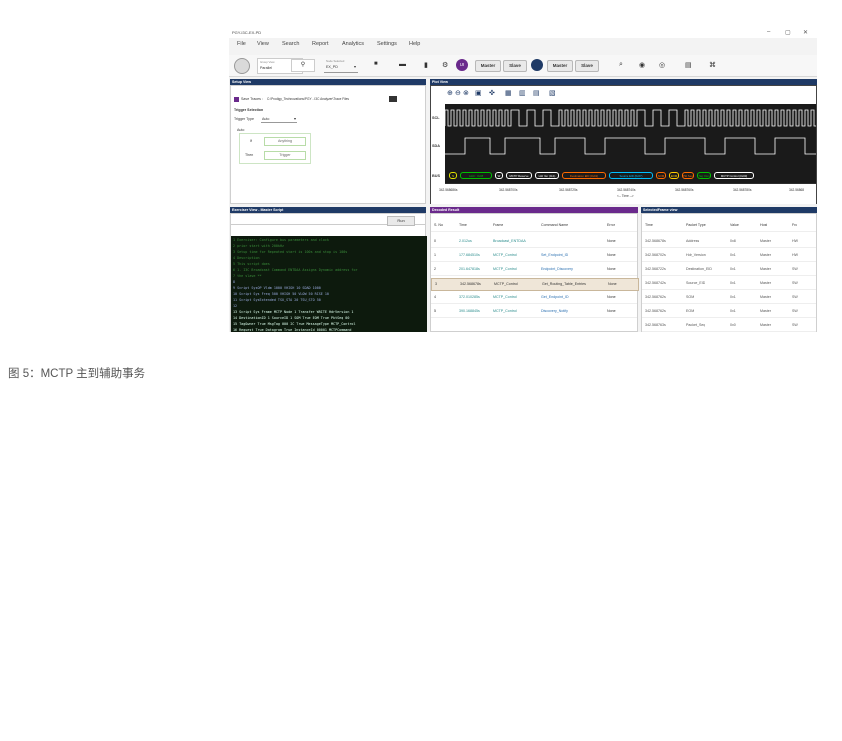 This screenshot has height=741, width=842. I want to click on bus-segment: W, so click(499, 175).